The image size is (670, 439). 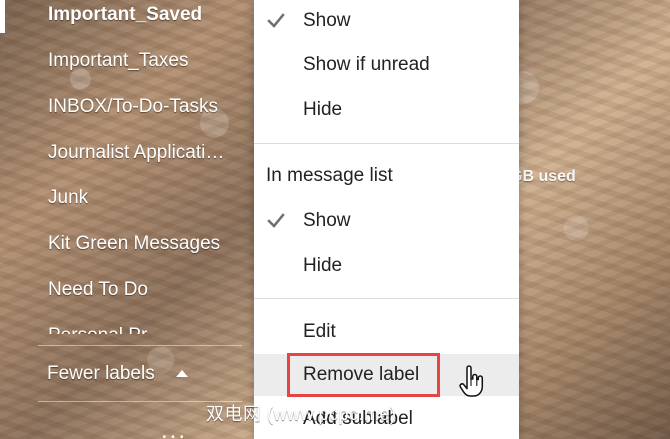 I want to click on menu-item-label-show-if-unread-text: Show if unread, so click(x=366, y=64).